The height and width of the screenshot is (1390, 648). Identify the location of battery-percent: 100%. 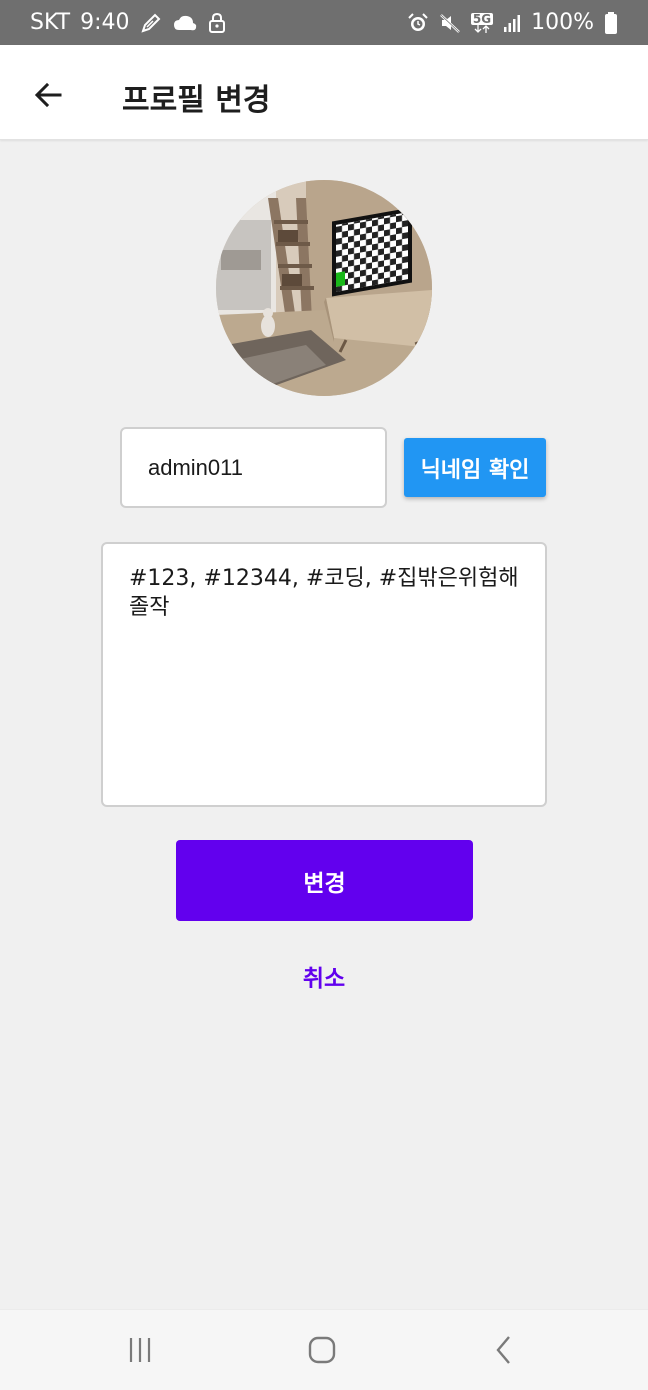
(562, 22).